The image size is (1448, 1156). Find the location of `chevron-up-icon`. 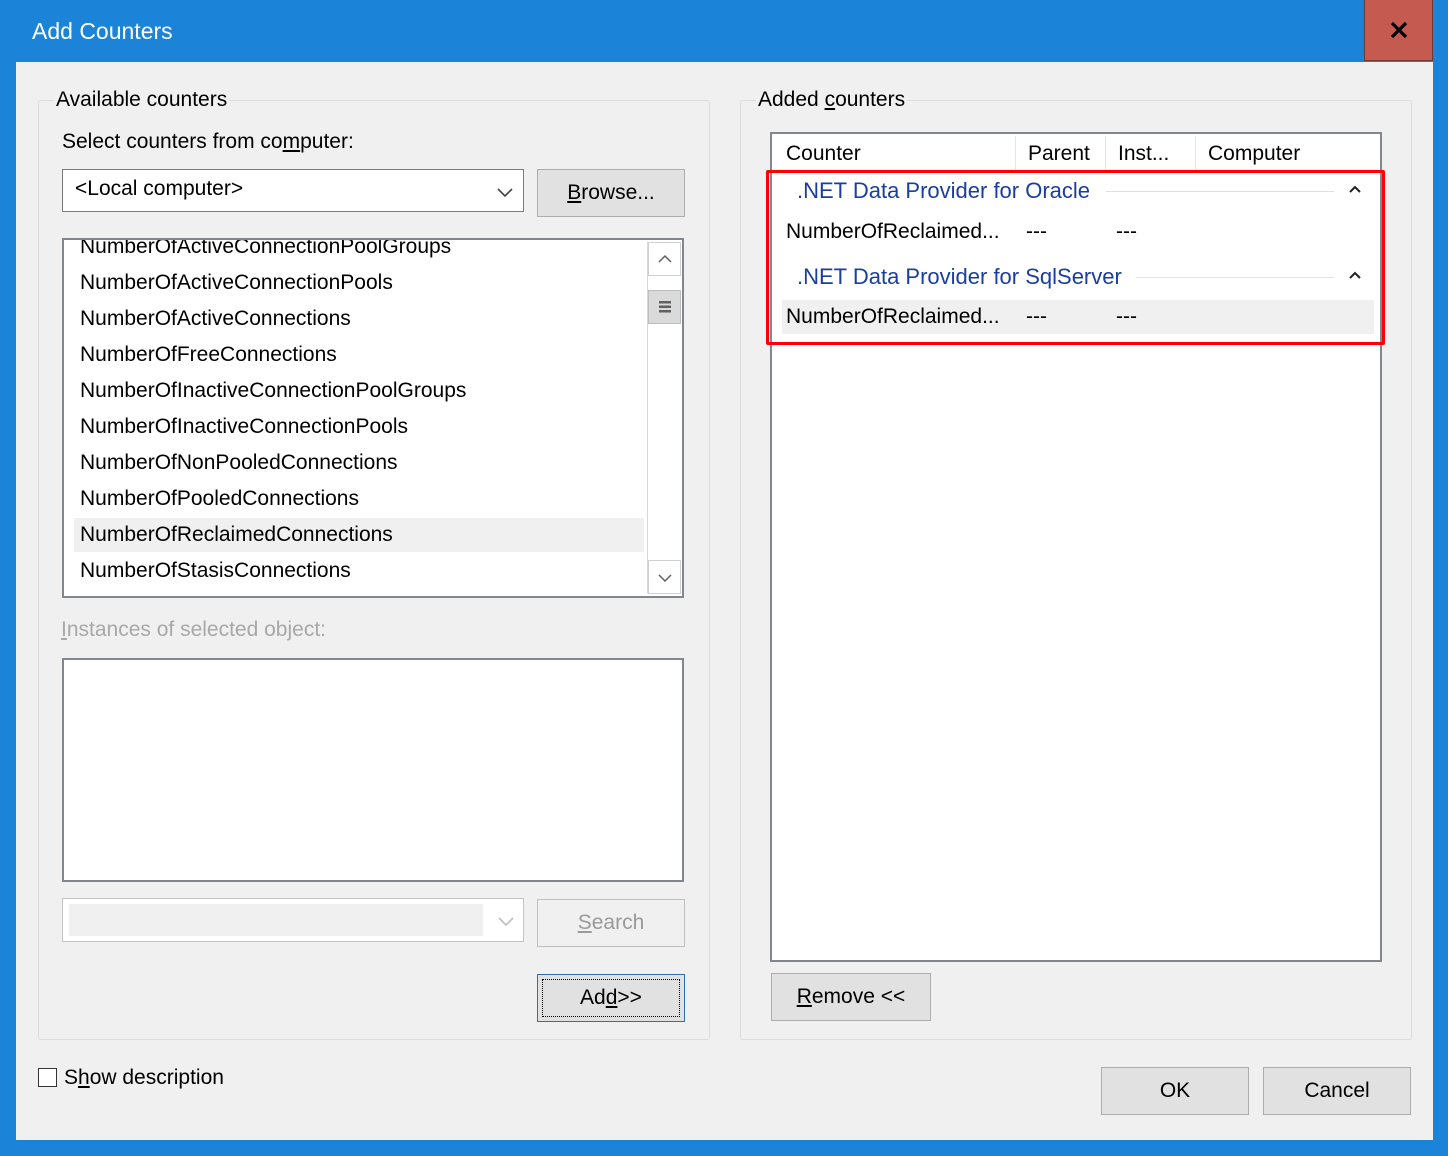

chevron-up-icon is located at coordinates (665, 258).